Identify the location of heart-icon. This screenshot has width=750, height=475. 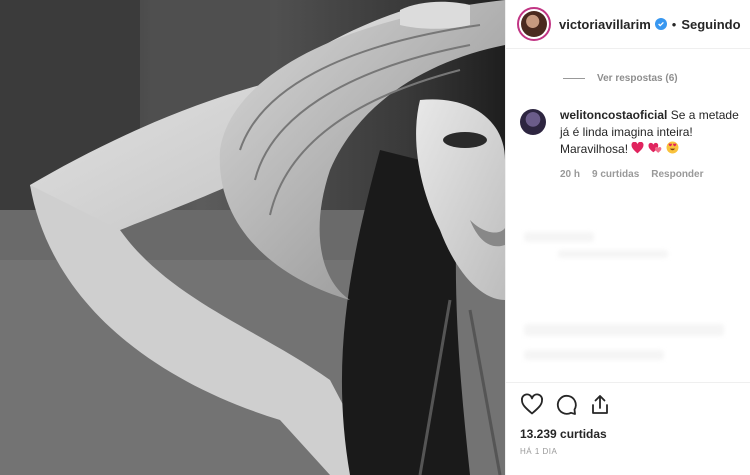
(637, 147).